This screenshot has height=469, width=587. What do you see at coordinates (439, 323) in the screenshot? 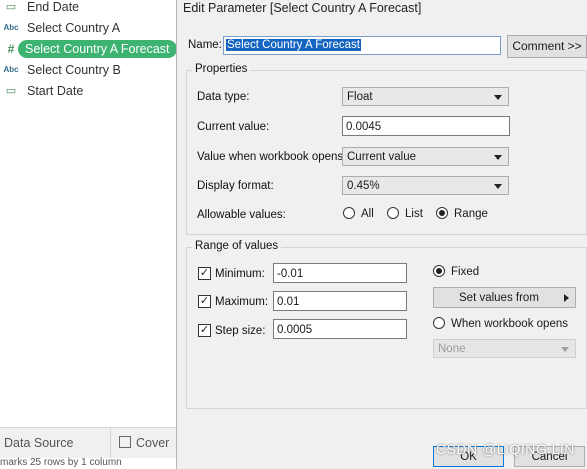
I see `when-workbook-opens-radio` at bounding box center [439, 323].